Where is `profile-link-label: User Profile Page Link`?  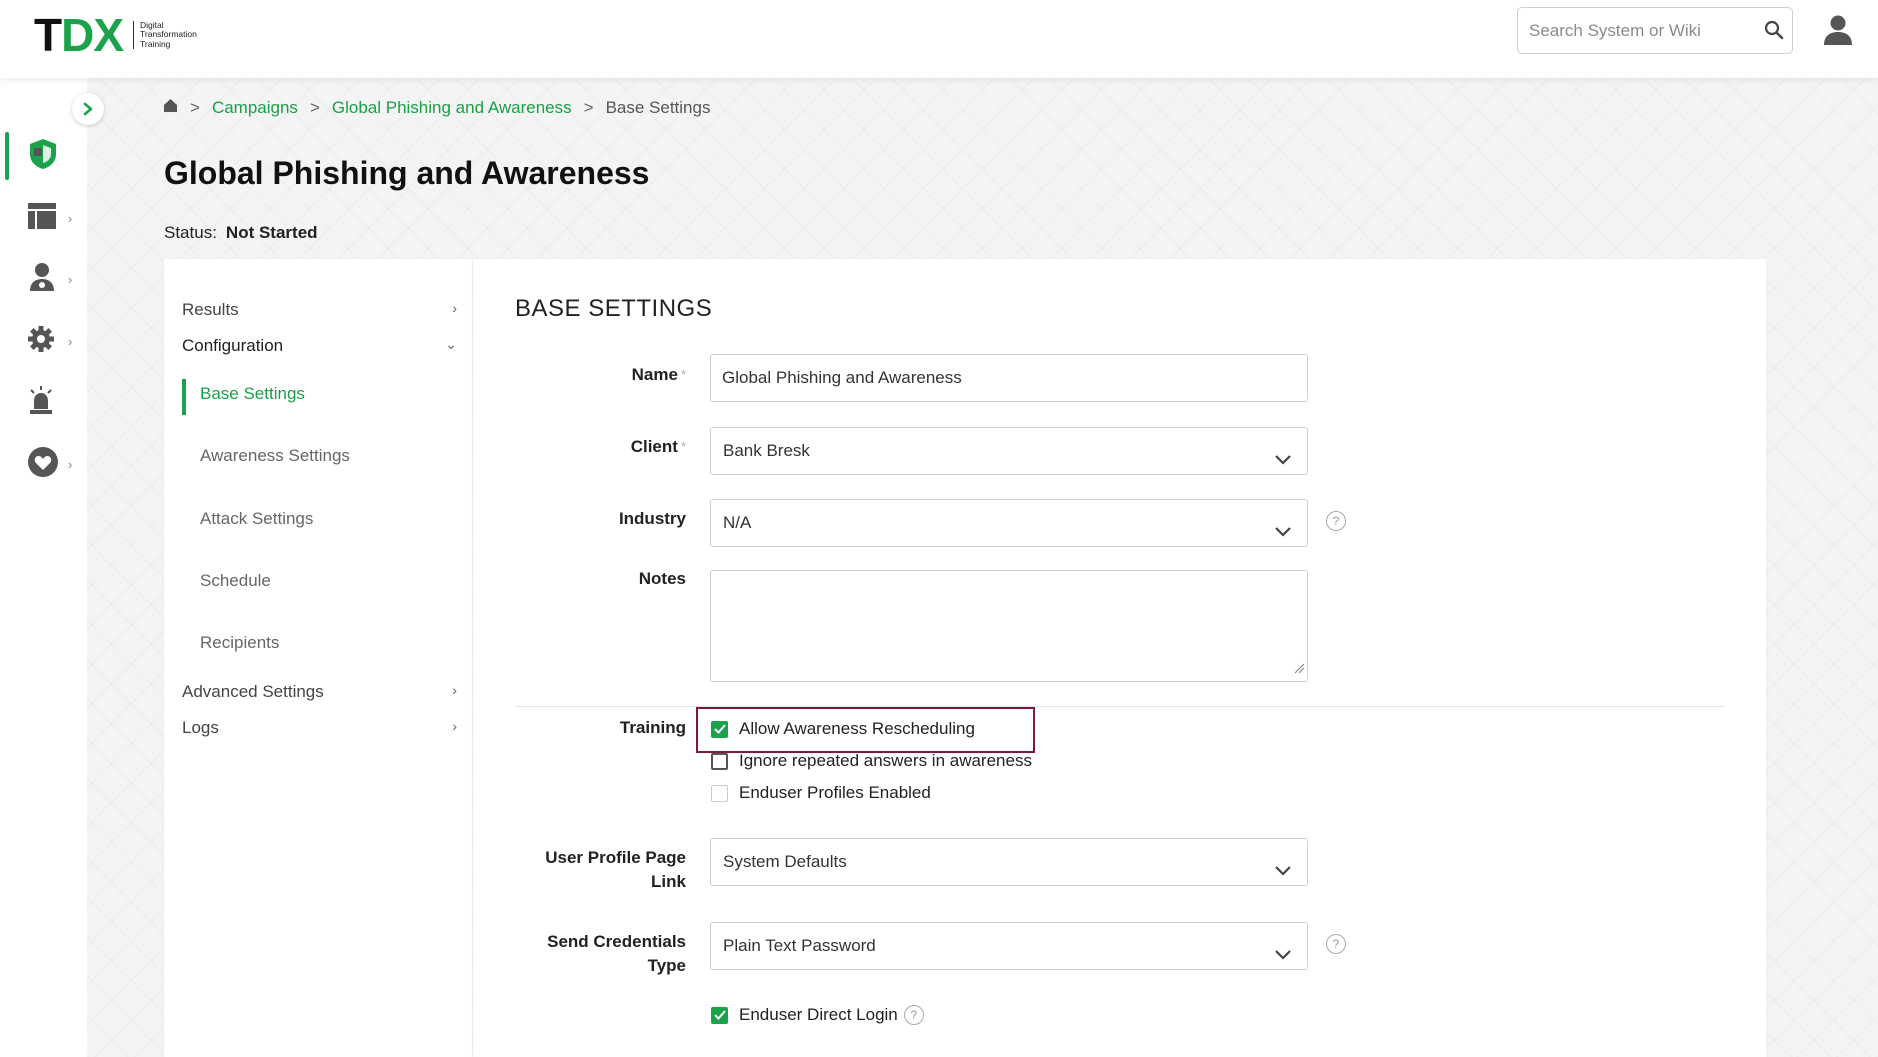
profile-link-label: User Profile Page Link is located at coordinates (591, 870).